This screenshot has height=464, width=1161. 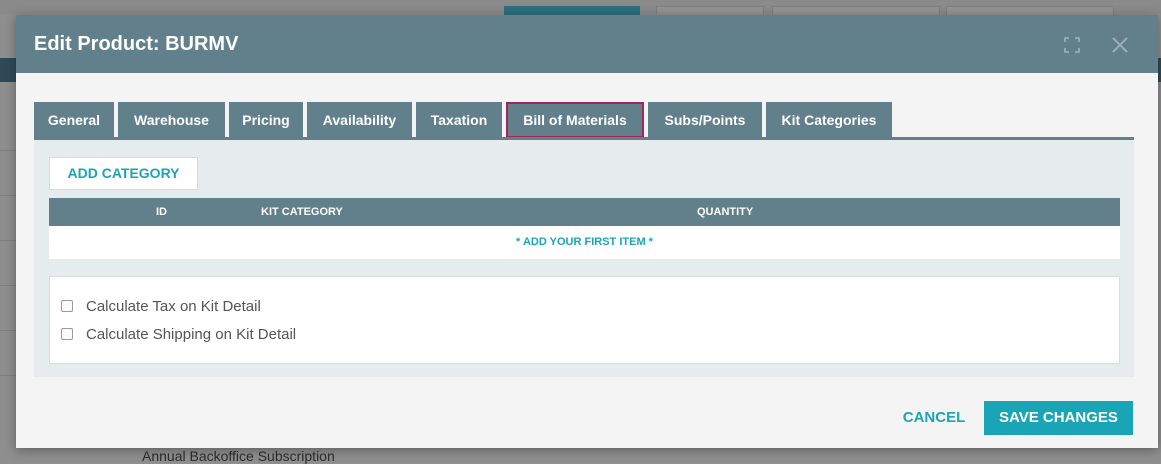 I want to click on close-icon, so click(x=1120, y=45).